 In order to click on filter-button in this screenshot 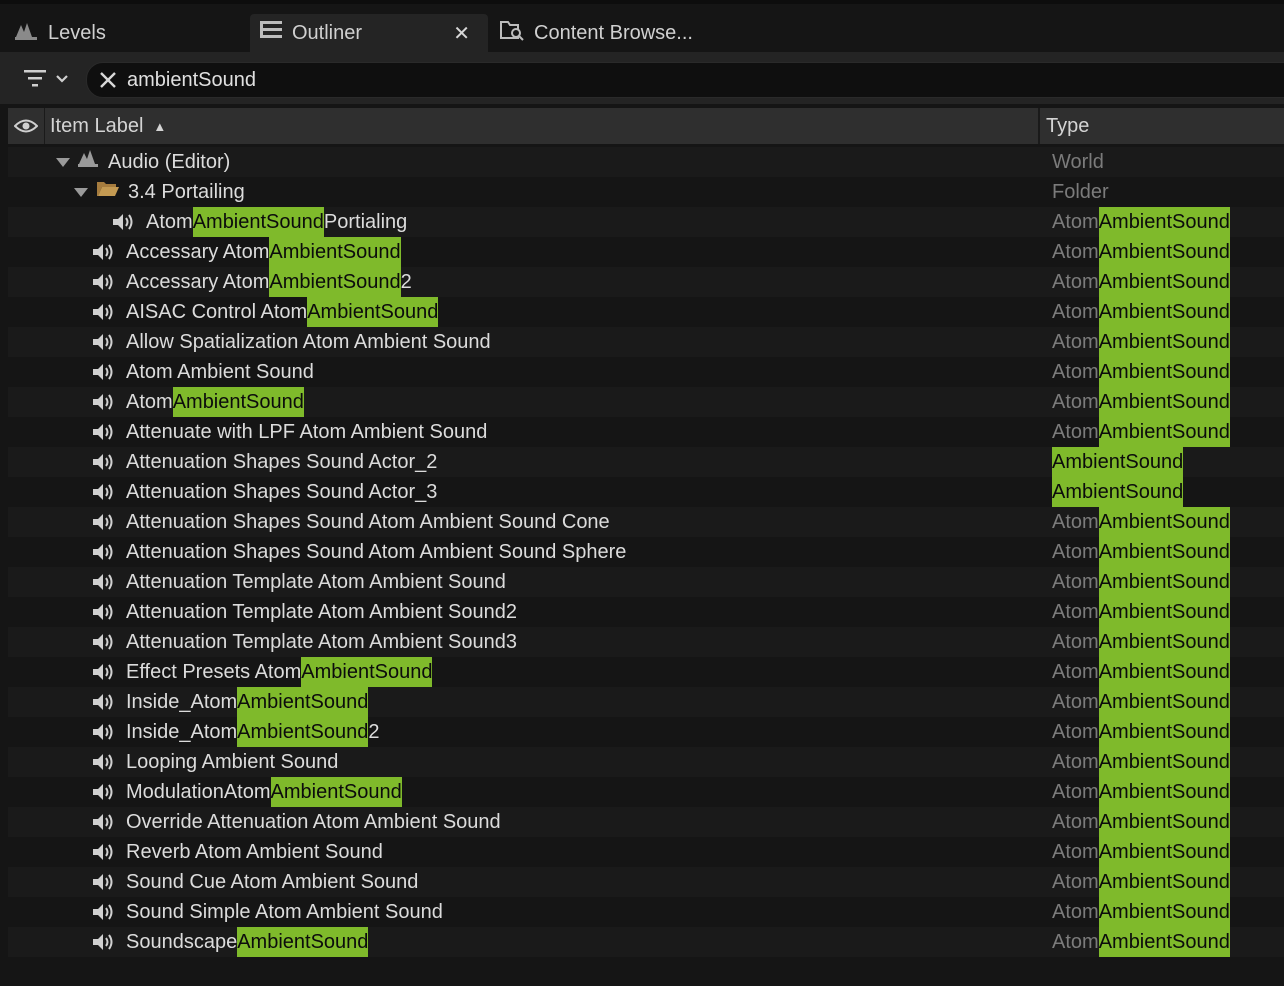, I will do `click(48, 78)`.